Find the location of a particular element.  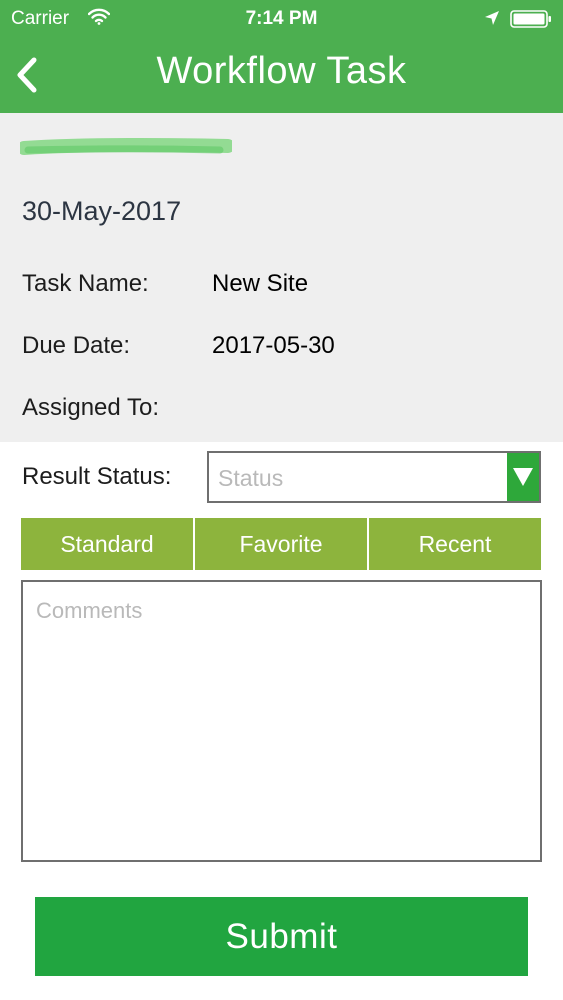

dropdown-toggle is located at coordinates (523, 477).